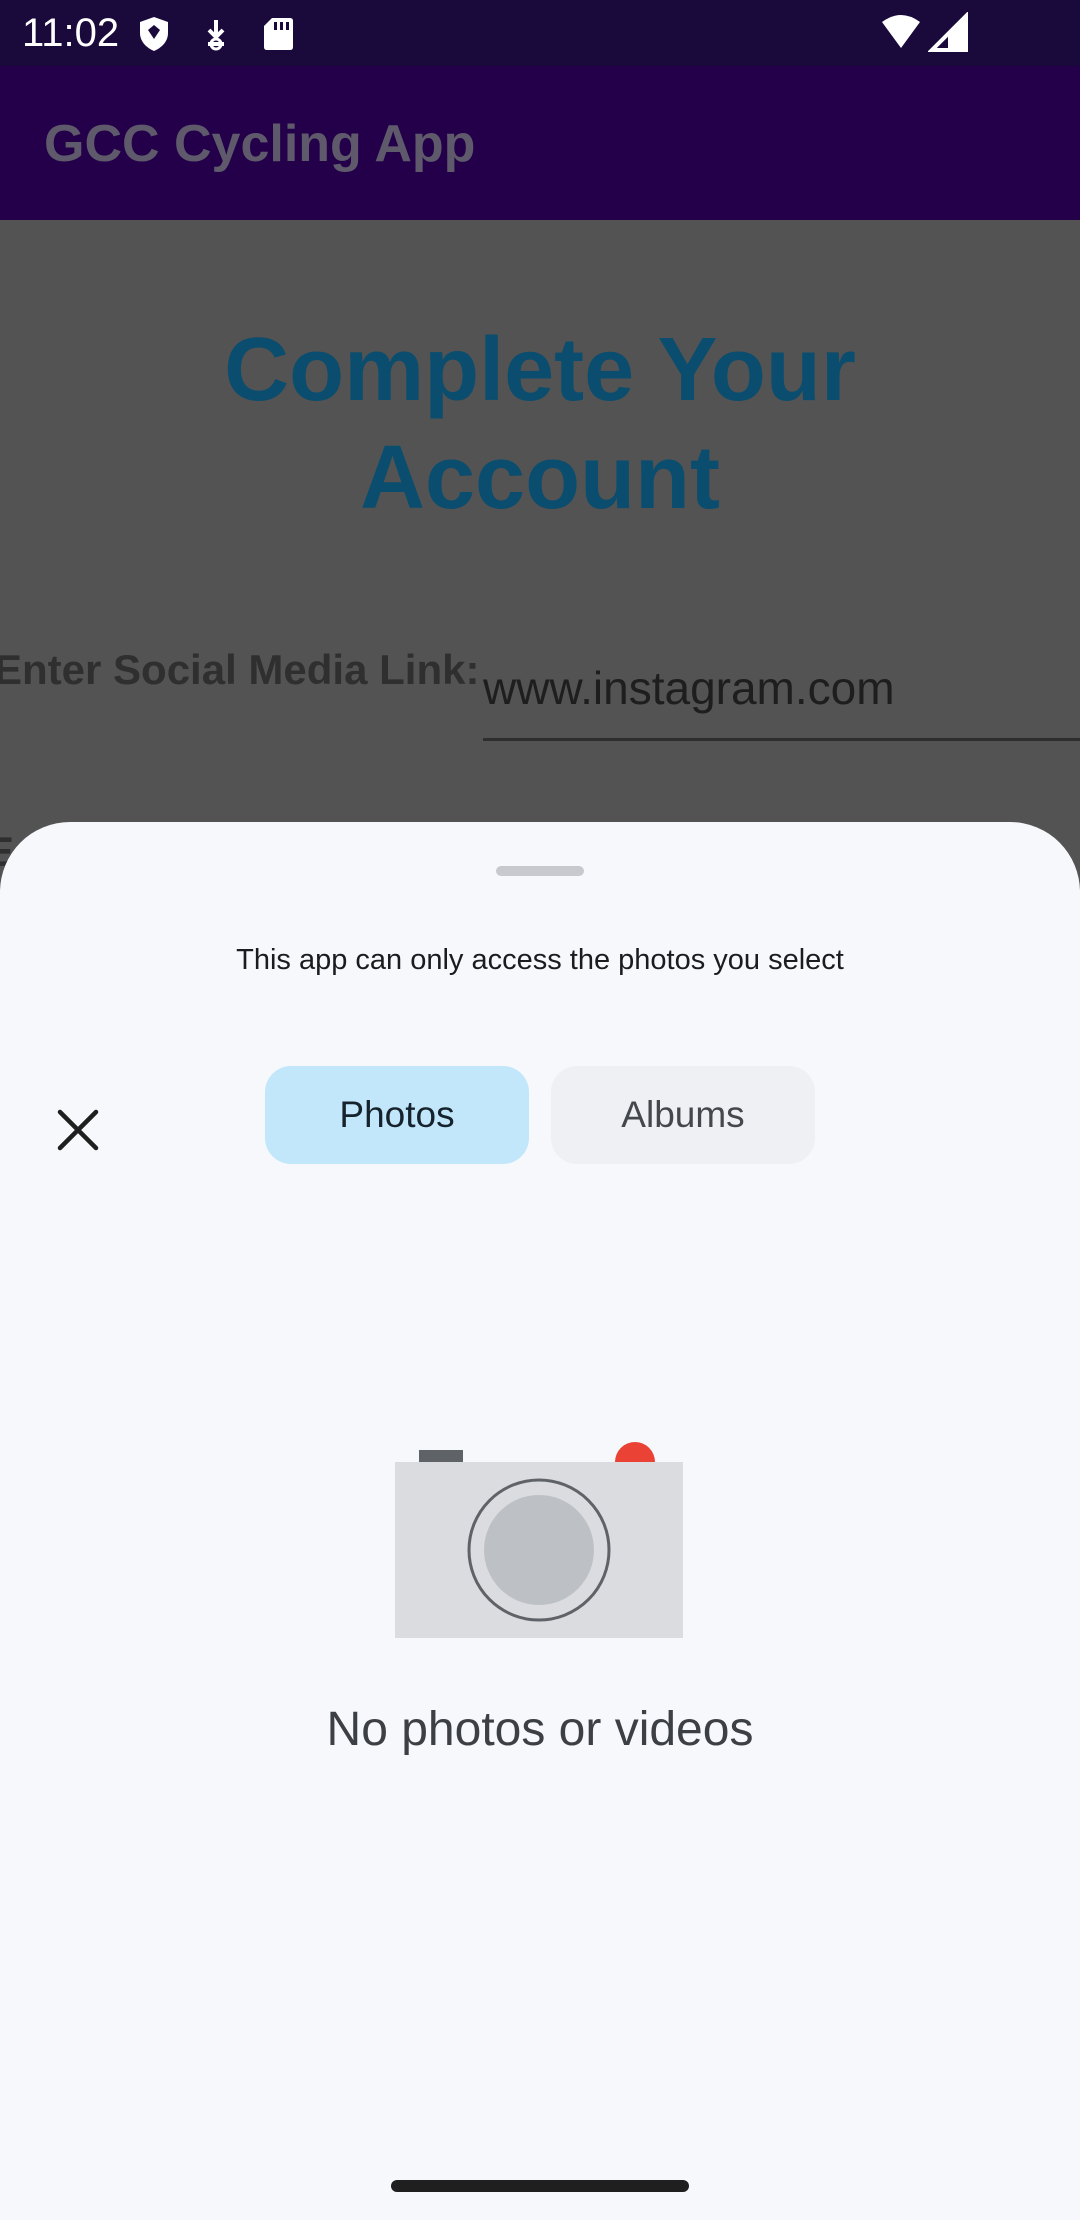 This screenshot has height=2220, width=1080. What do you see at coordinates (216, 34) in the screenshot?
I see `download-icon` at bounding box center [216, 34].